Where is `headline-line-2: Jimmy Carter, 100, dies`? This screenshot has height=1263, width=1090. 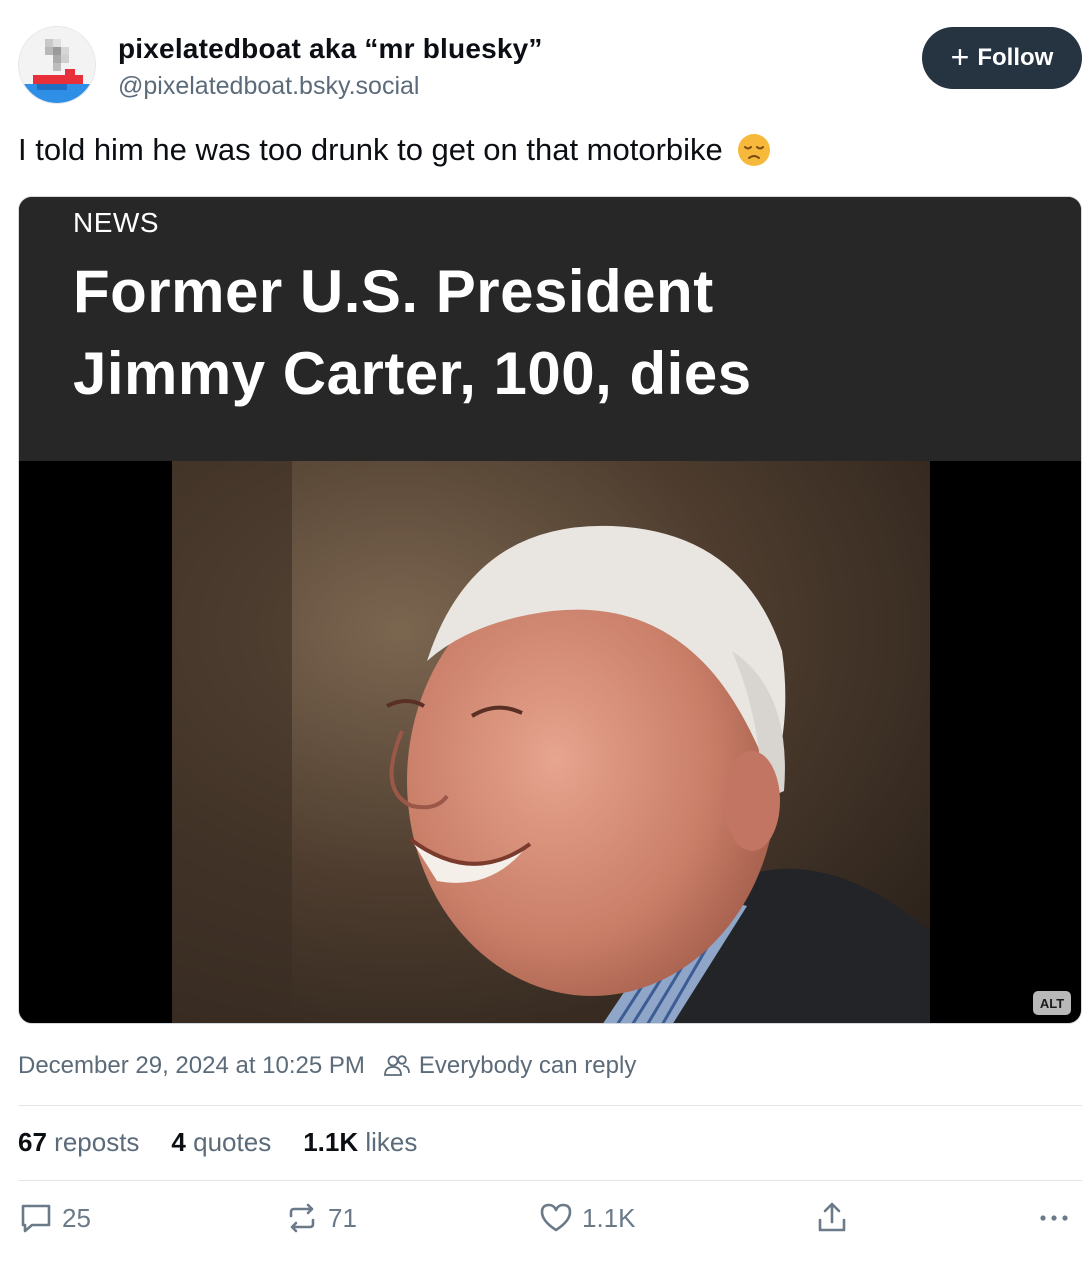
headline-line-2: Jimmy Carter, 100, dies is located at coordinates (412, 373).